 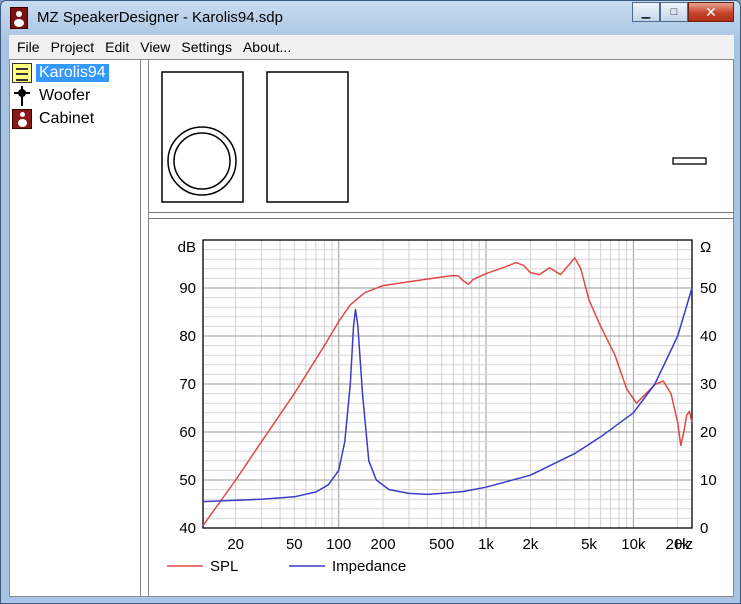 I want to click on x-tick-label: 5k, so click(x=589, y=544).